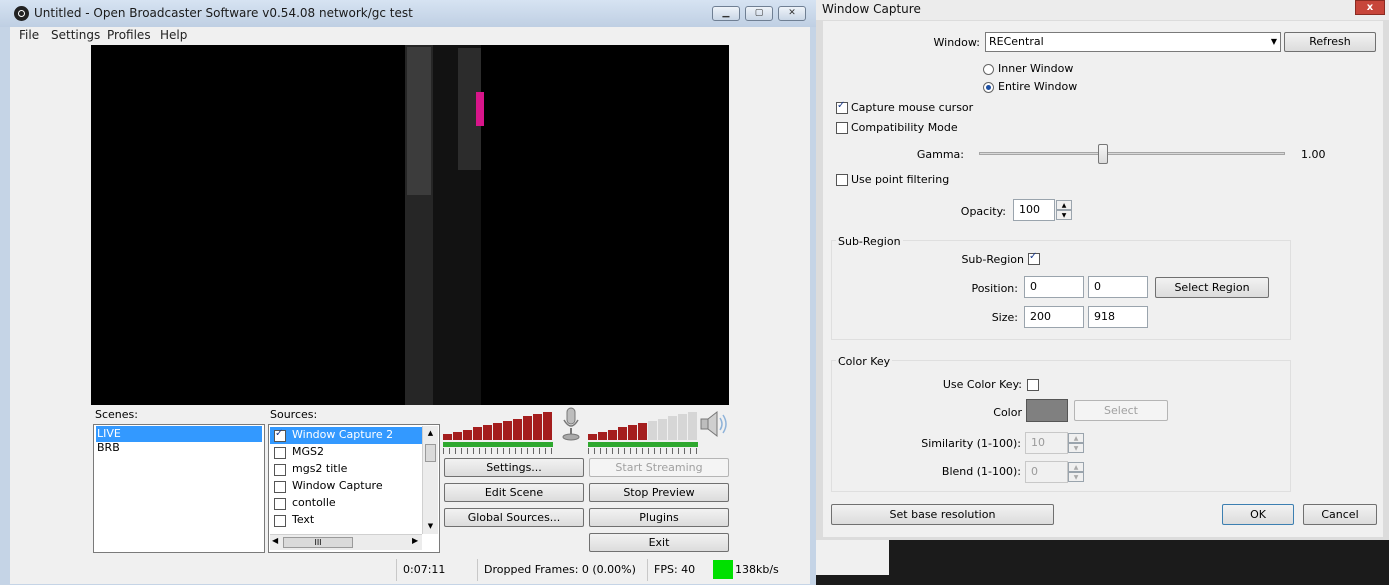  I want to click on position-y-input: 0, so click(1118, 287).